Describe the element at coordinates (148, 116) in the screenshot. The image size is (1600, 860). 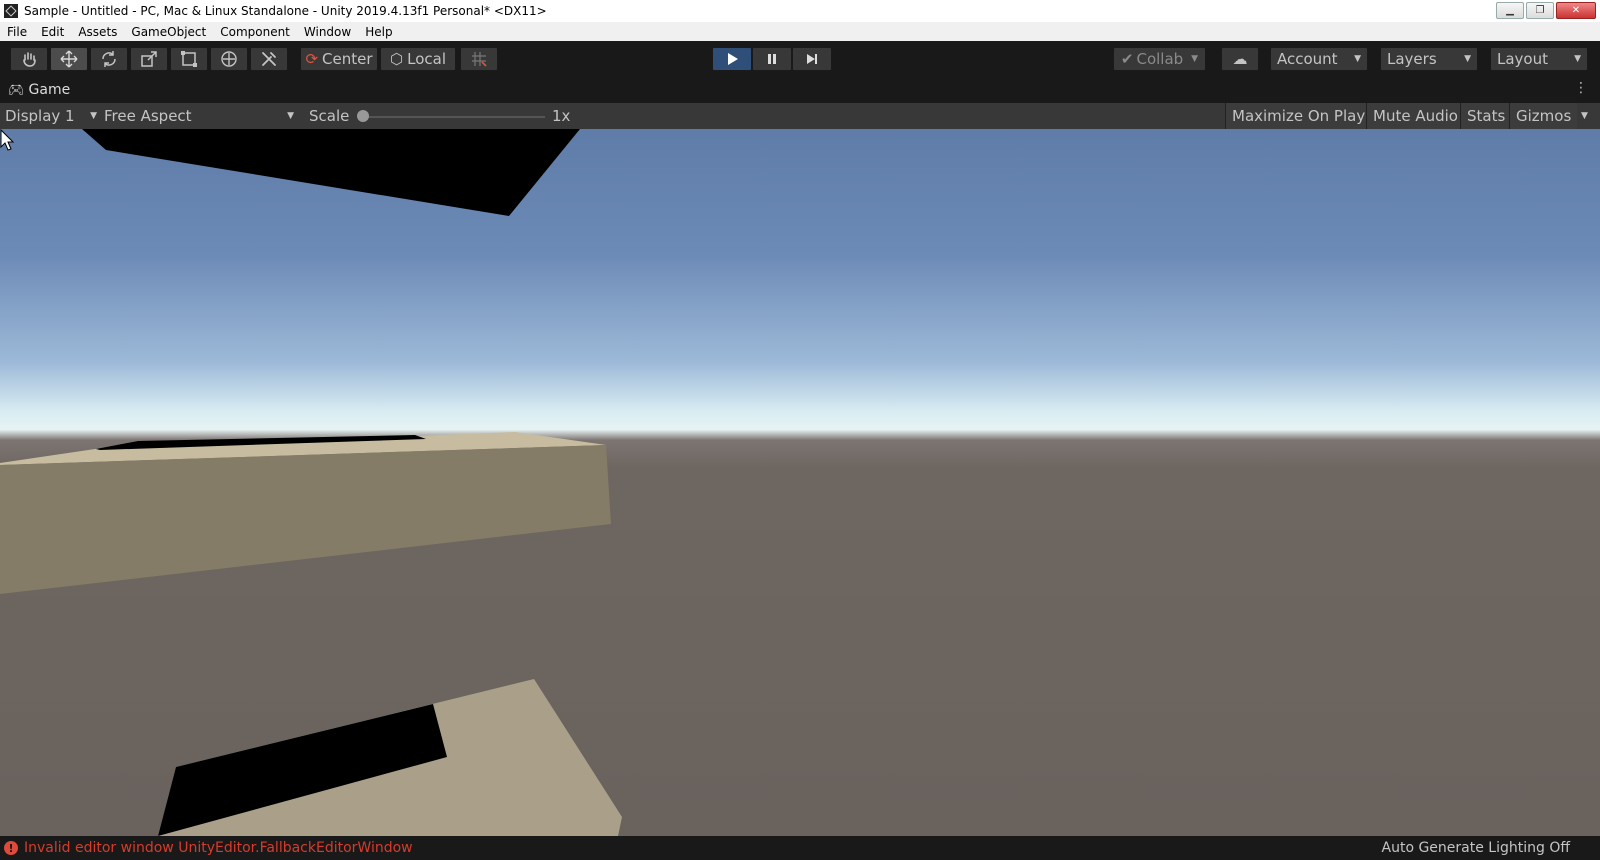
I see `aspect-label: Free Aspect` at that location.